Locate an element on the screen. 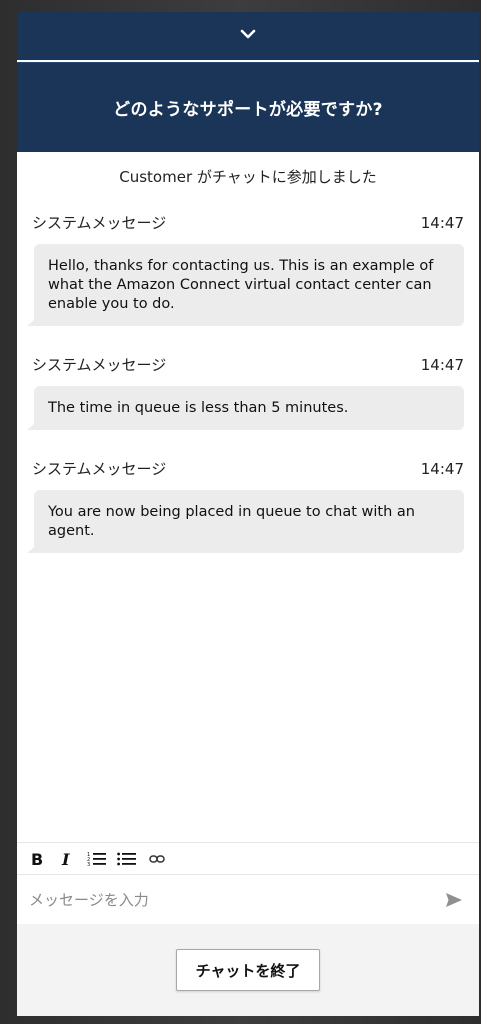  message-input is located at coordinates (234, 899).